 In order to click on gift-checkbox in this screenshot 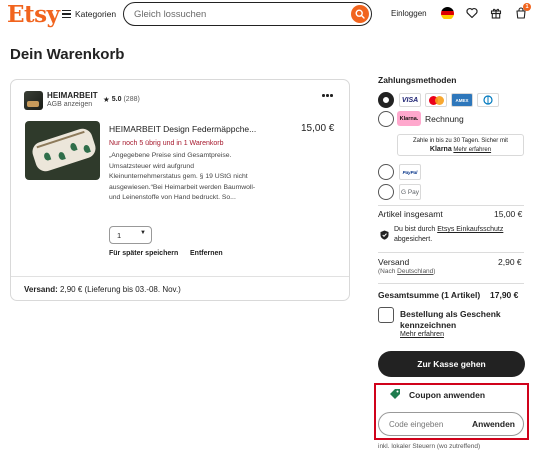, I will do `click(386, 315)`.